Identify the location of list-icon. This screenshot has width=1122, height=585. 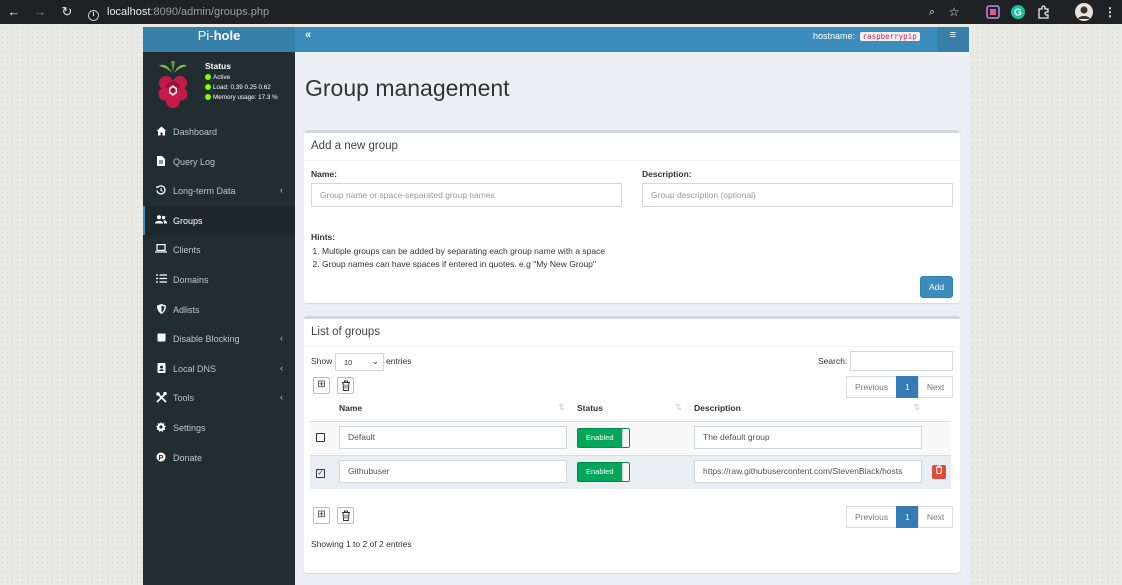
(161, 279).